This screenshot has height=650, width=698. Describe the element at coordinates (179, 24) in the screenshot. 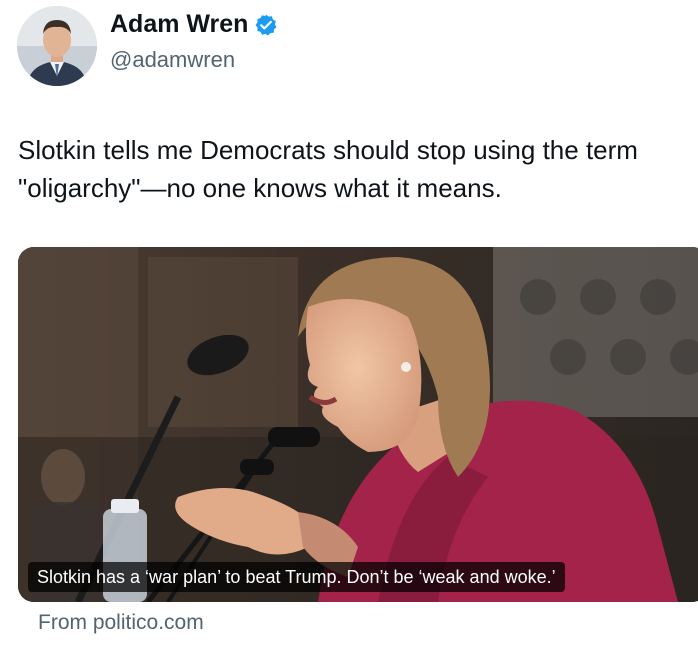

I see `author-display-name: Adam Wren` at that location.